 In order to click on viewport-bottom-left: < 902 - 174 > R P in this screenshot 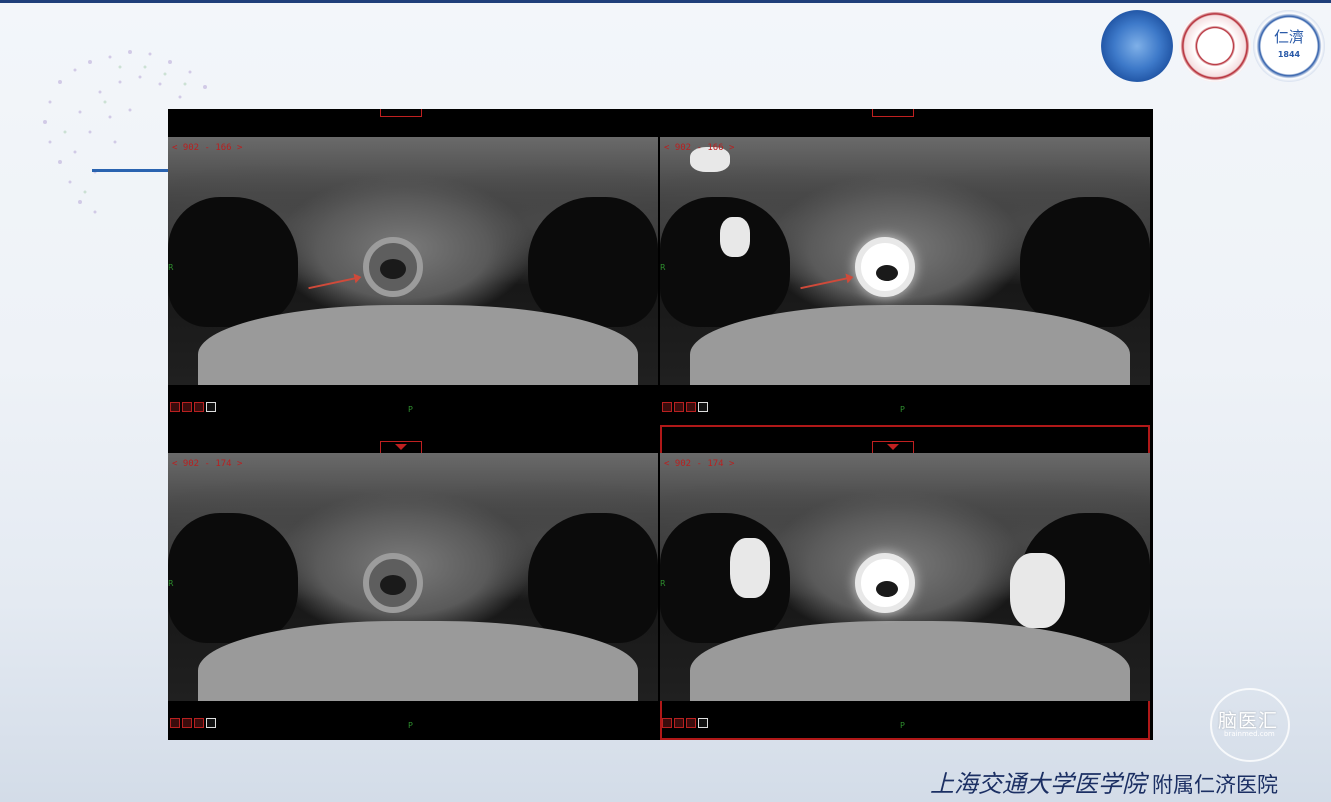, I will do `click(413, 582)`.